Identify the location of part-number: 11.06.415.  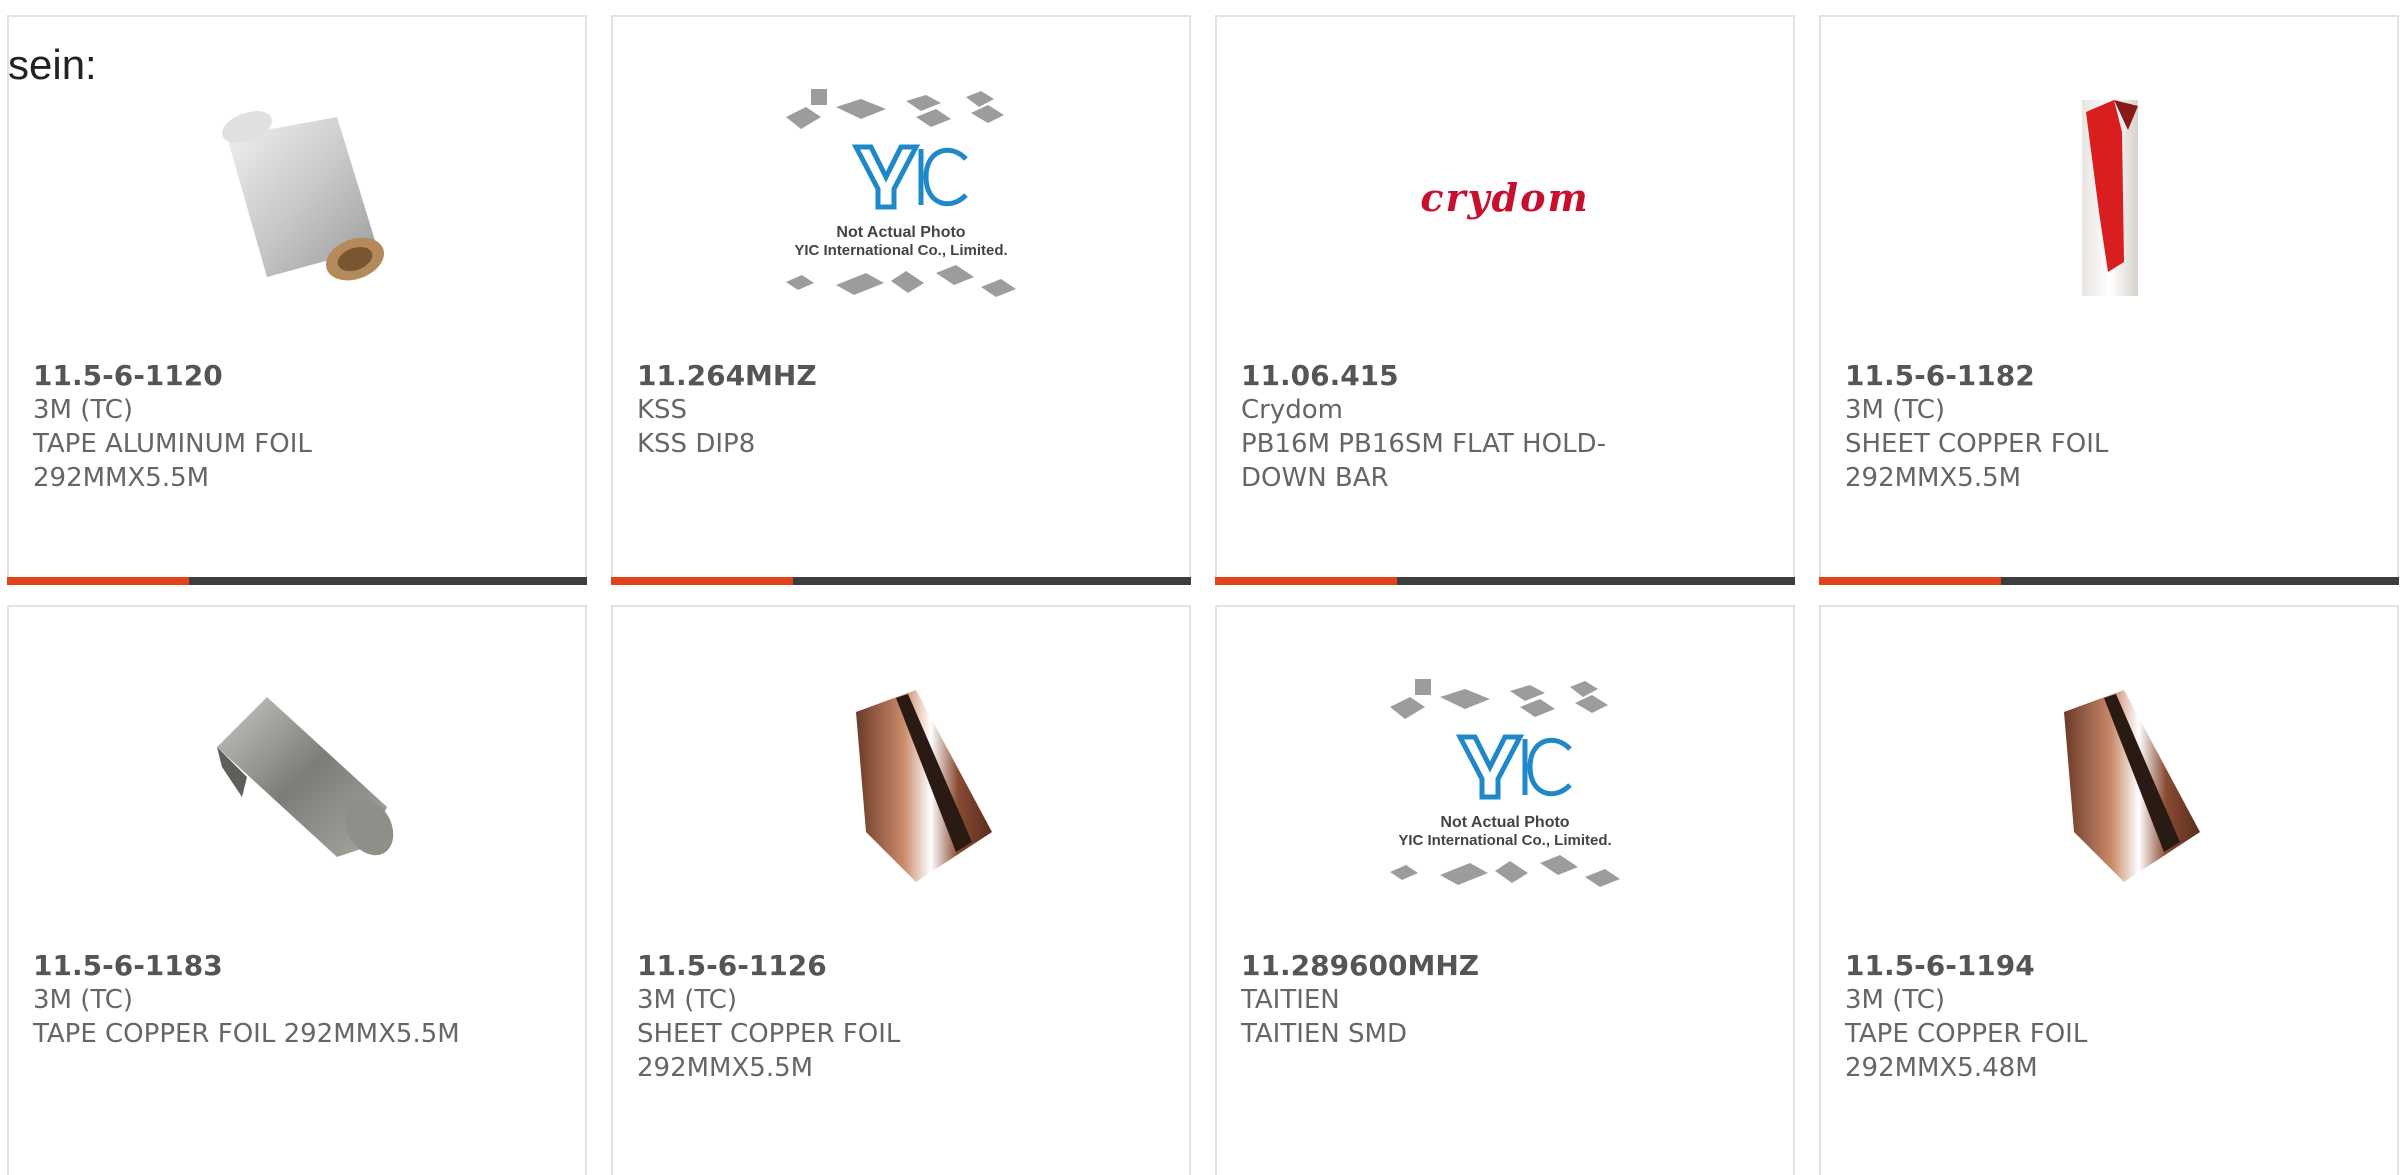
(1505, 376).